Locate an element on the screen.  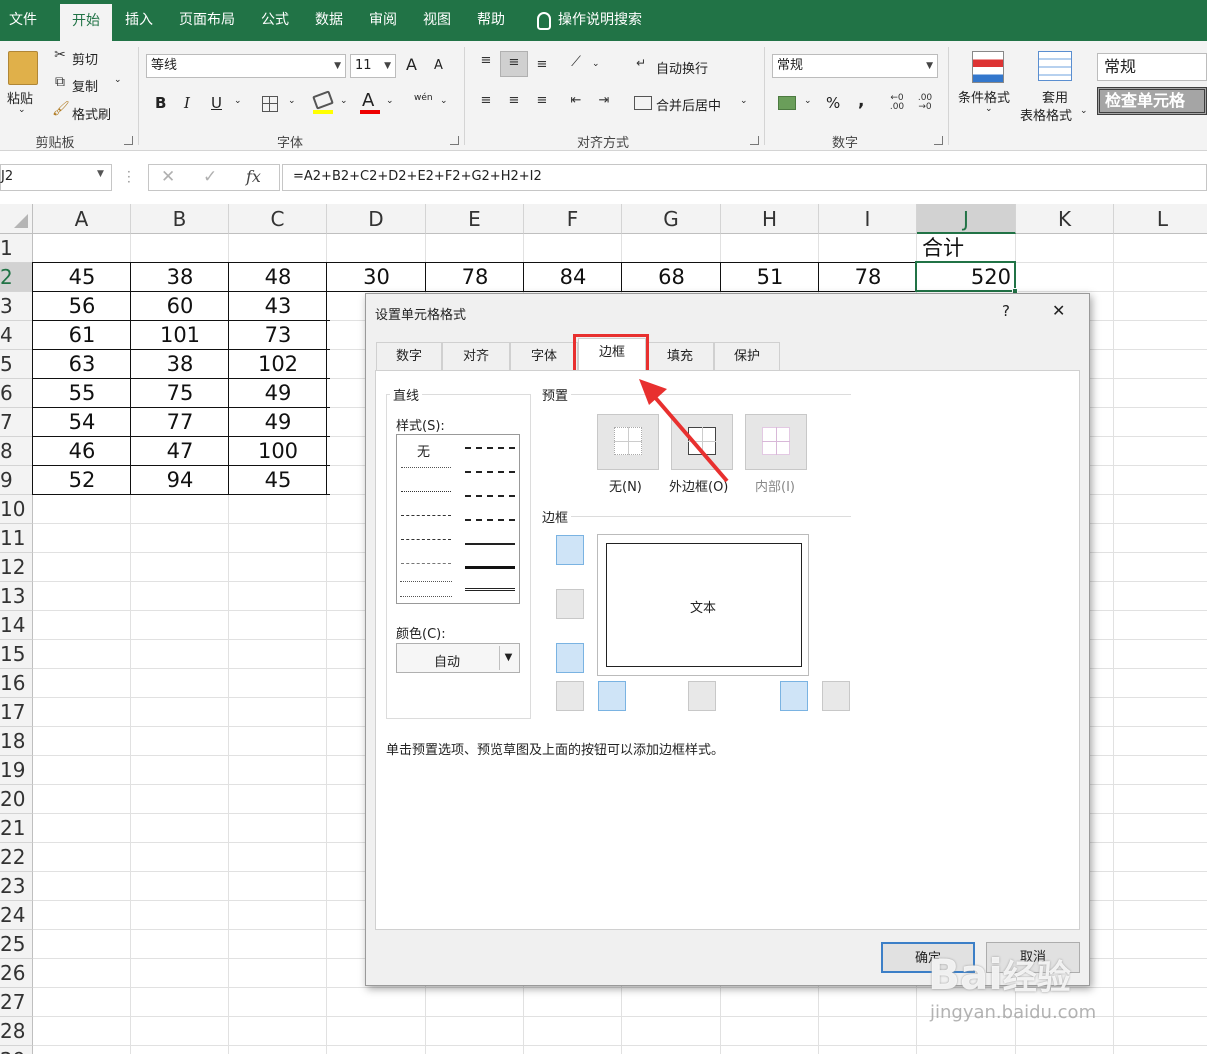
border-preview: 文本 is located at coordinates (703, 605).